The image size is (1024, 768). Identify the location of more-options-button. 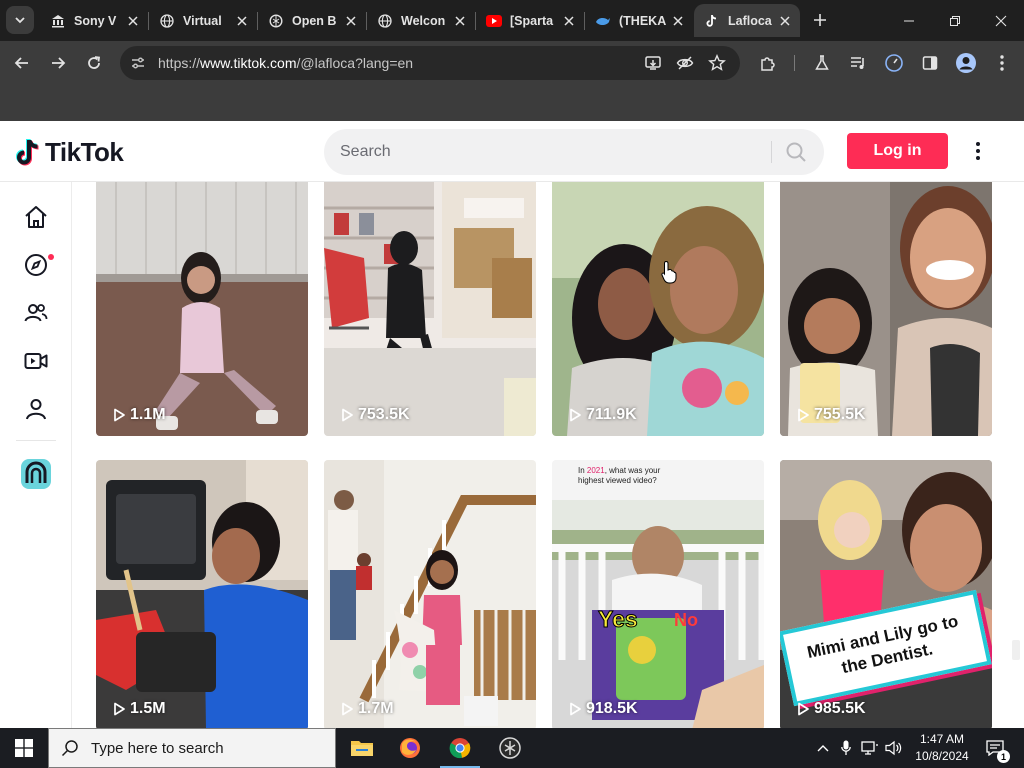
(978, 151).